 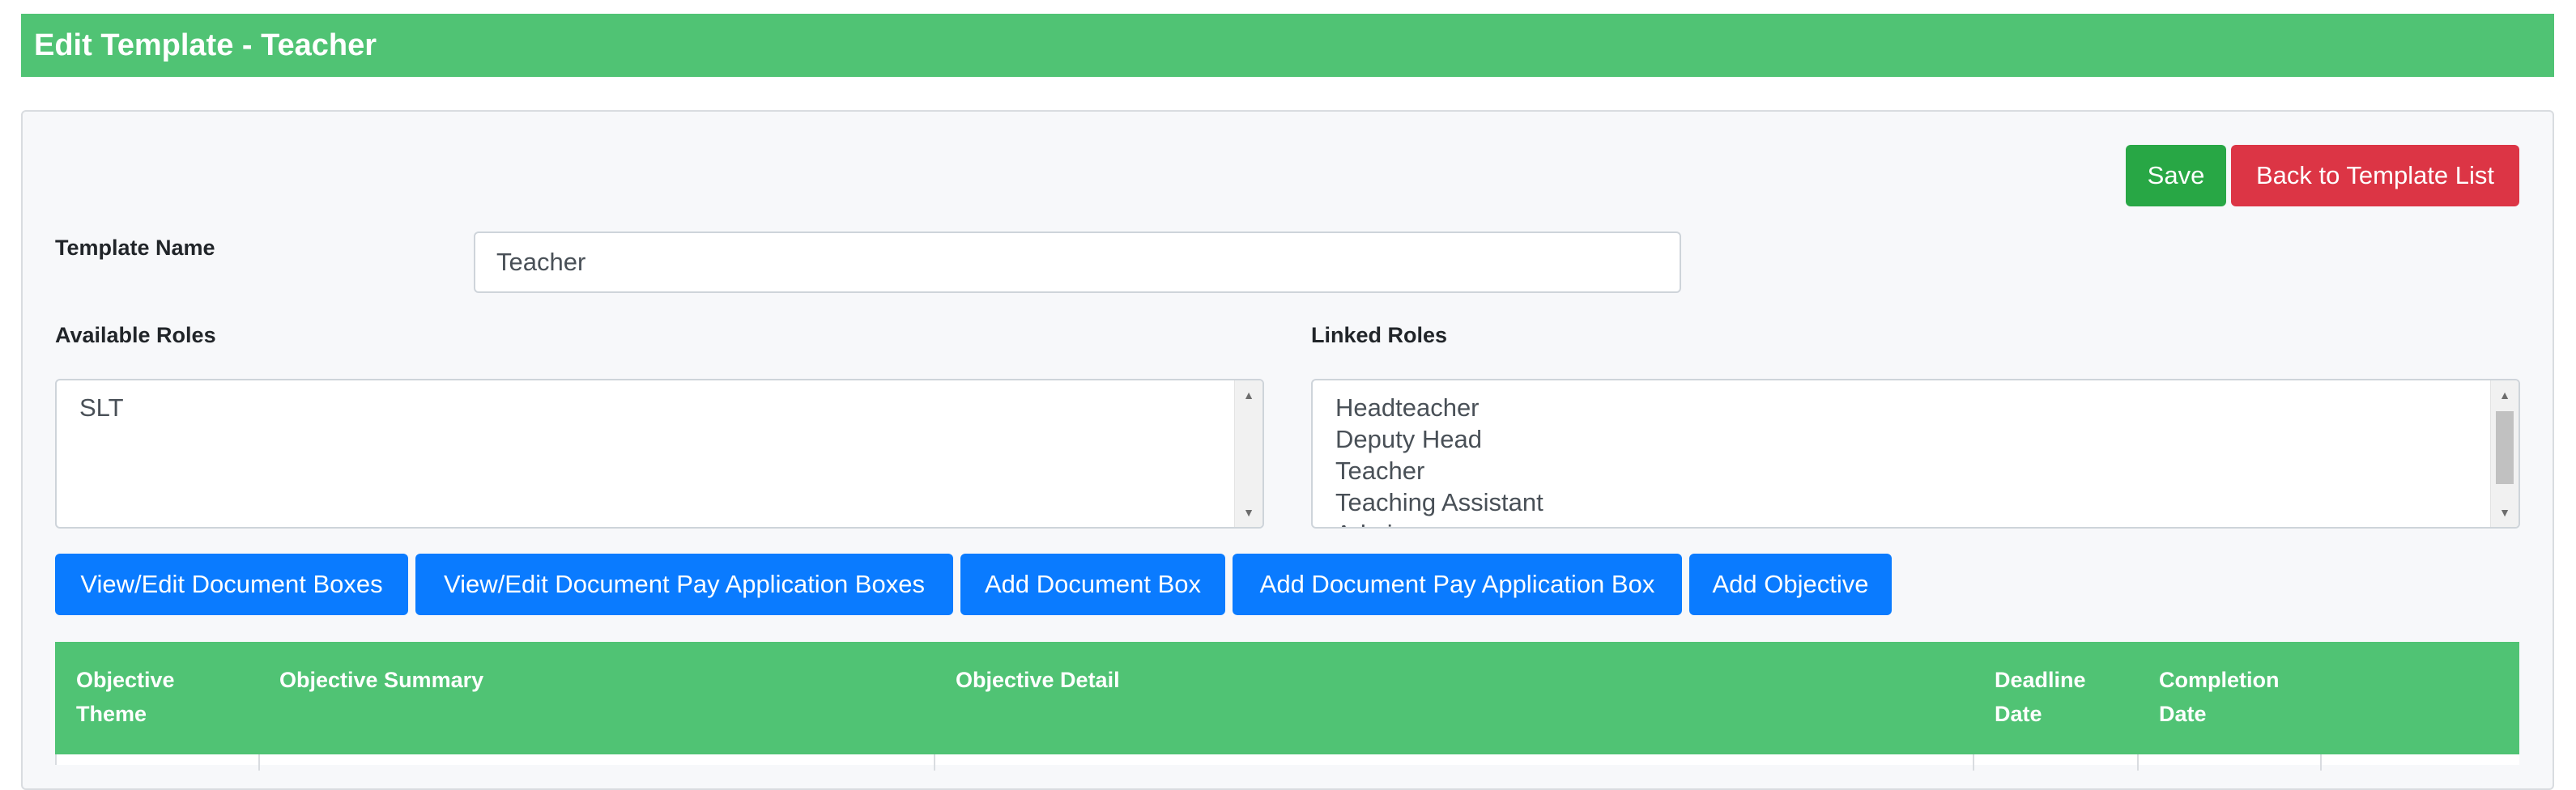 What do you see at coordinates (1092, 584) in the screenshot?
I see `add-document-box-button: Add Document Box` at bounding box center [1092, 584].